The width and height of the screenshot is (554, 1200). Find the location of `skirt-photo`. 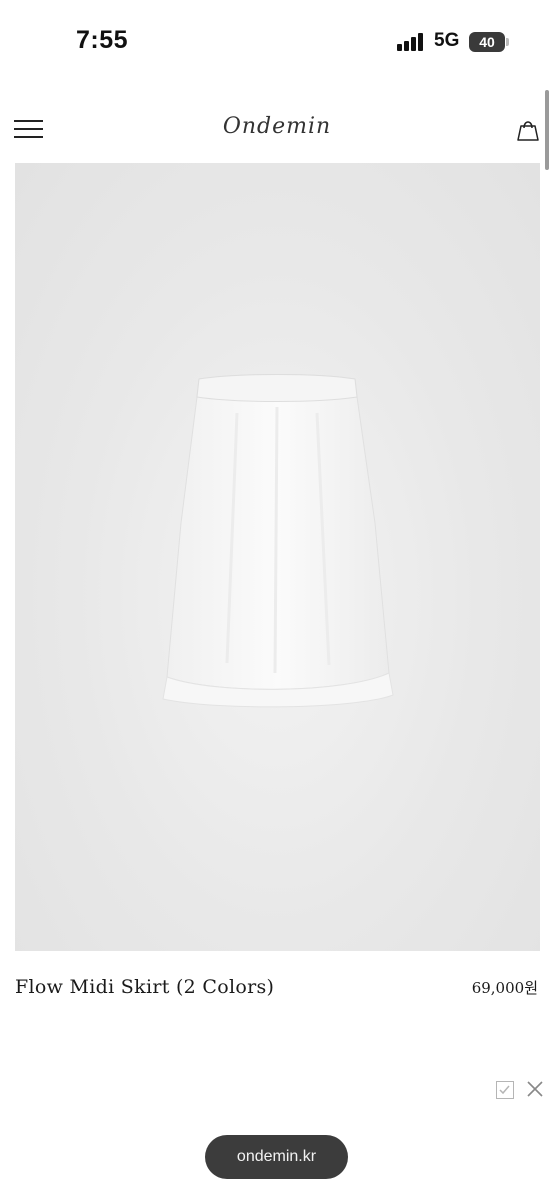

skirt-photo is located at coordinates (278, 541).